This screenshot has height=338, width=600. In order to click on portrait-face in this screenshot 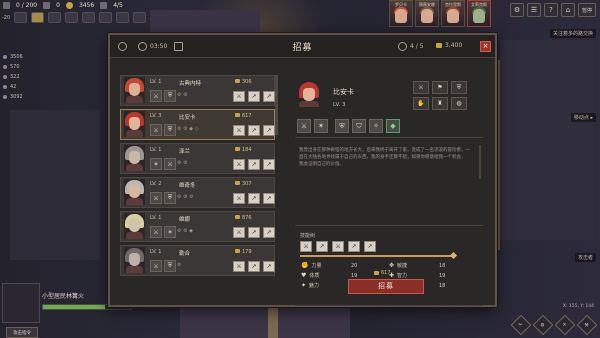, I will do `click(309, 94)`.